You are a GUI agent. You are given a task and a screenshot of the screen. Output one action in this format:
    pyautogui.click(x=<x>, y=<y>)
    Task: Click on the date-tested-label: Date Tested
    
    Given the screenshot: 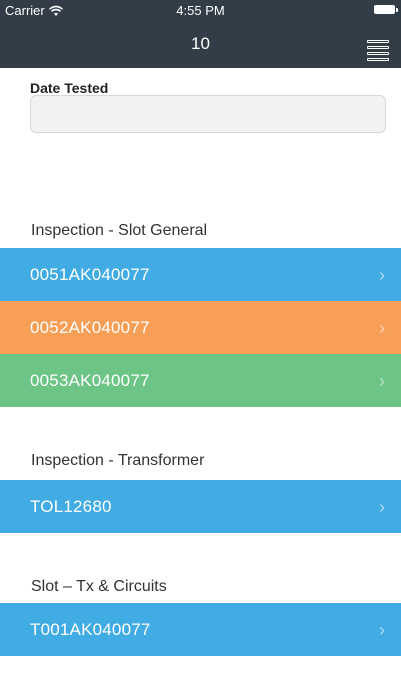 What is the action you would take?
    pyautogui.click(x=69, y=88)
    